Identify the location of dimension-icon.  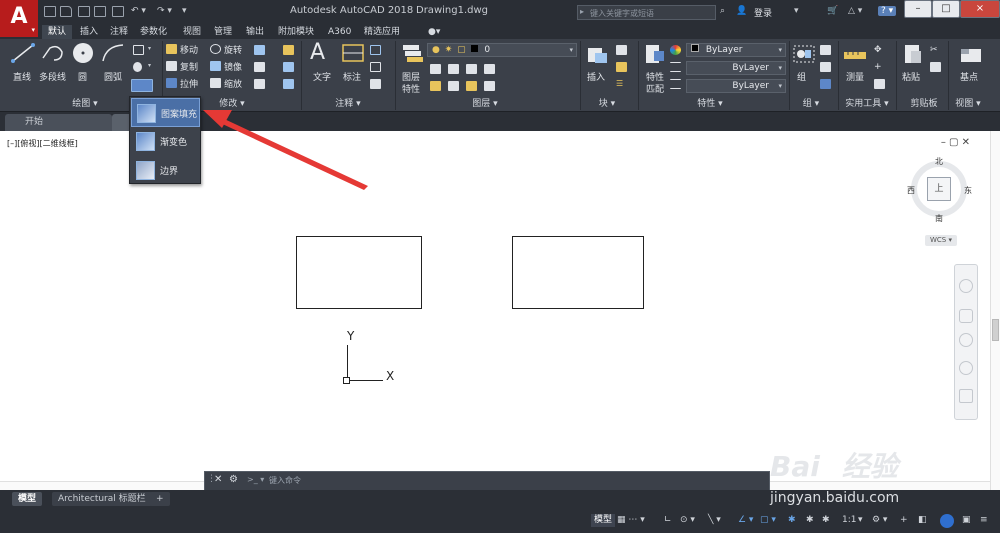
(353, 53).